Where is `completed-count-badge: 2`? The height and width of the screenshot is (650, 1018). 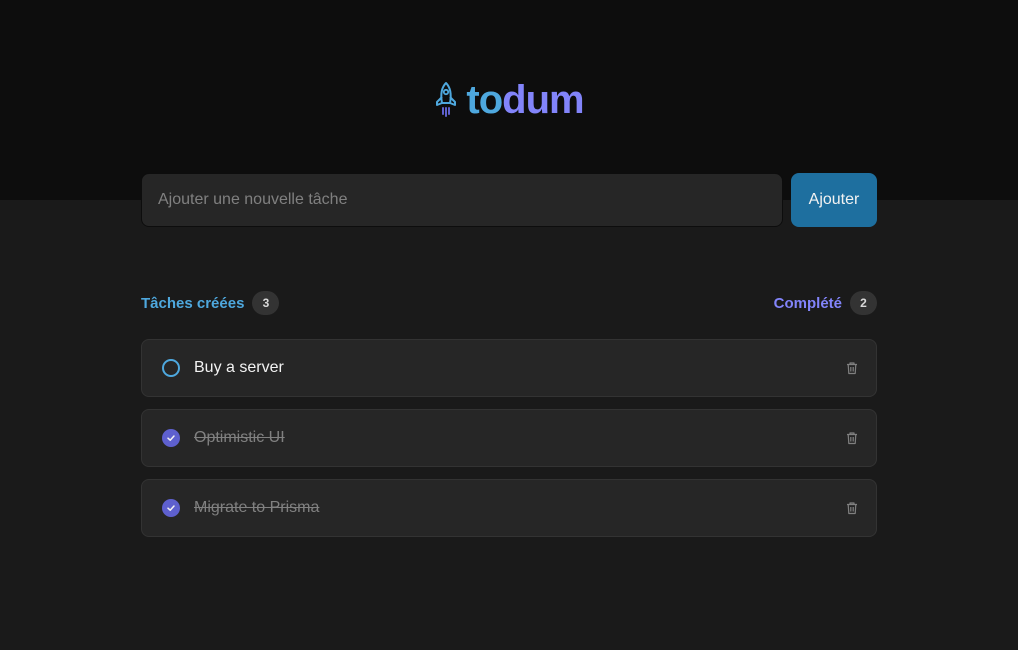 completed-count-badge: 2 is located at coordinates (863, 303).